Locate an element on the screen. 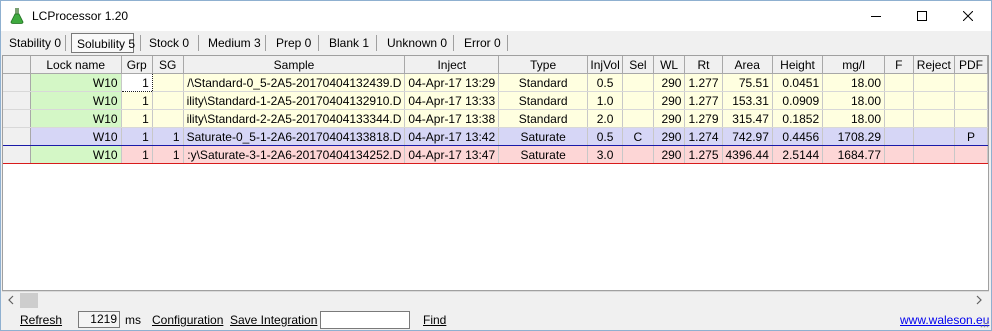 Image resolution: width=992 pixels, height=331 pixels. cell-rt: 1.279 is located at coordinates (703, 118).